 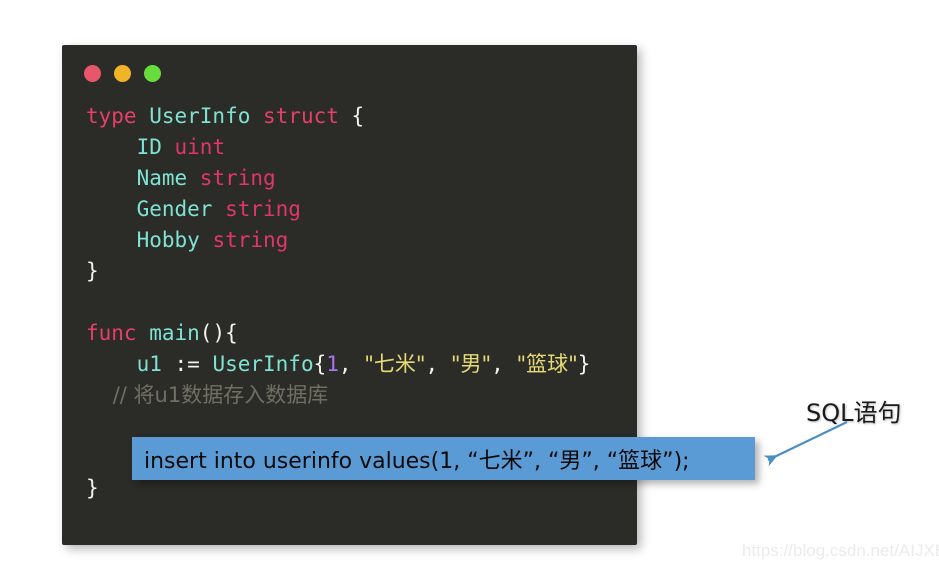 What do you see at coordinates (349, 147) in the screenshot?
I see `line-field-id: ID uint` at bounding box center [349, 147].